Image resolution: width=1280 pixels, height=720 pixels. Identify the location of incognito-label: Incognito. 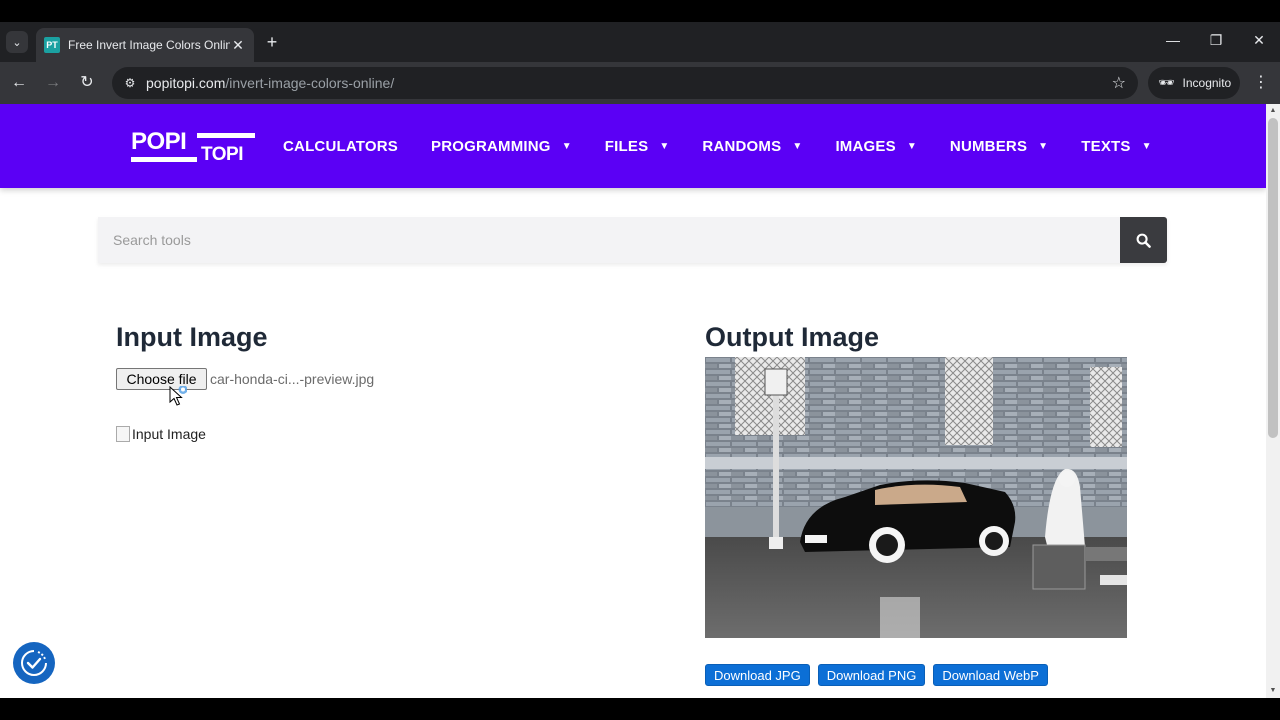
(1207, 83).